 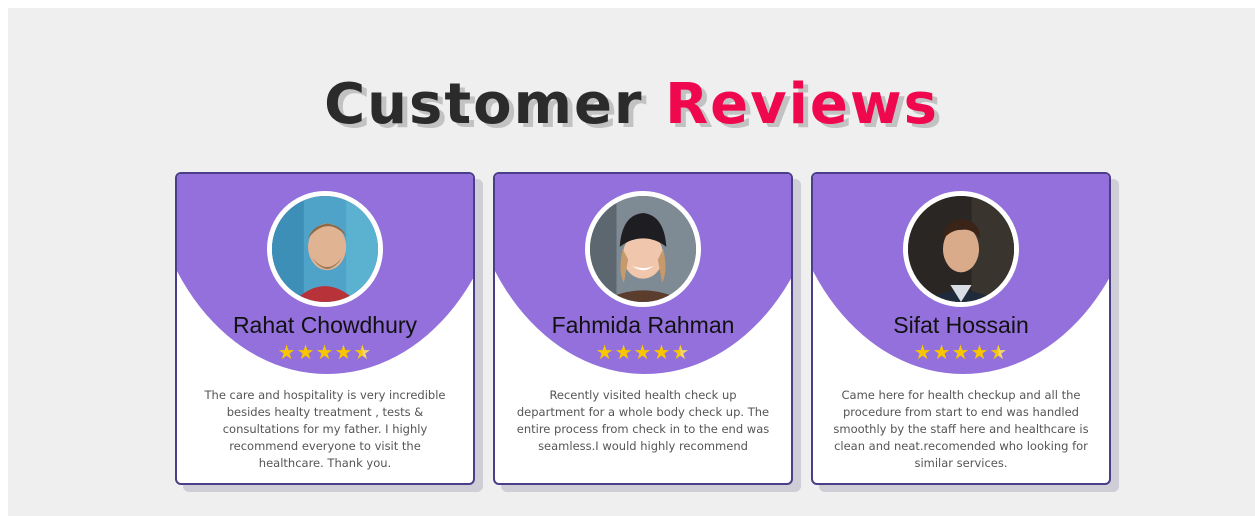 I want to click on page-title: Customer Reviews, so click(x=631, y=104).